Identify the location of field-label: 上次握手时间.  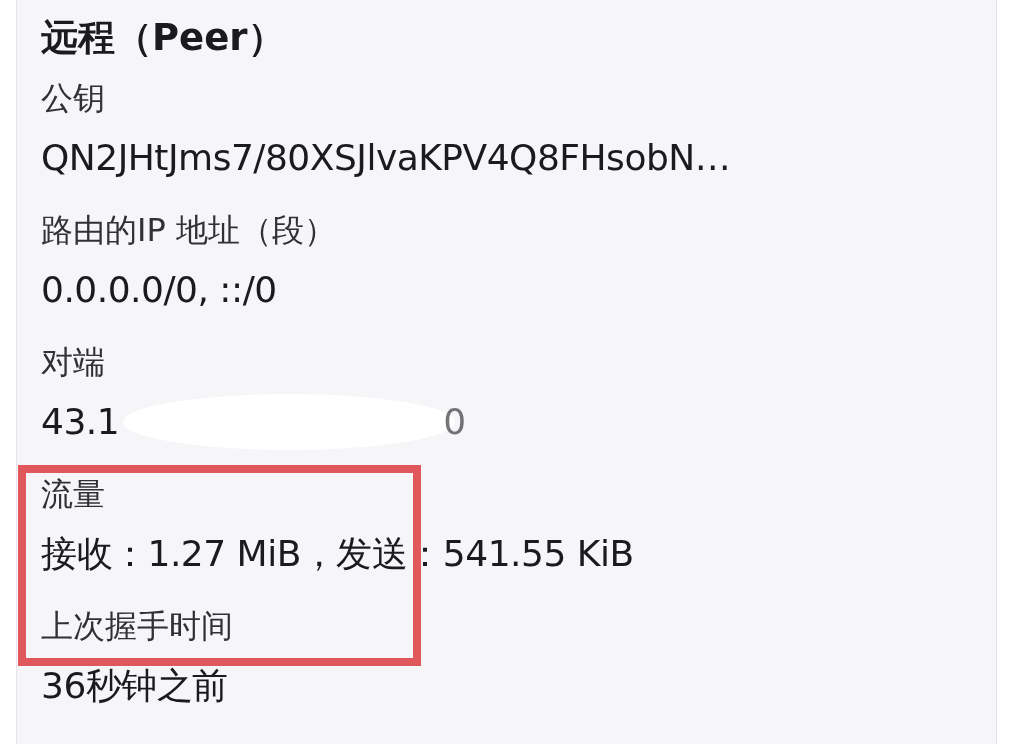
(137, 626).